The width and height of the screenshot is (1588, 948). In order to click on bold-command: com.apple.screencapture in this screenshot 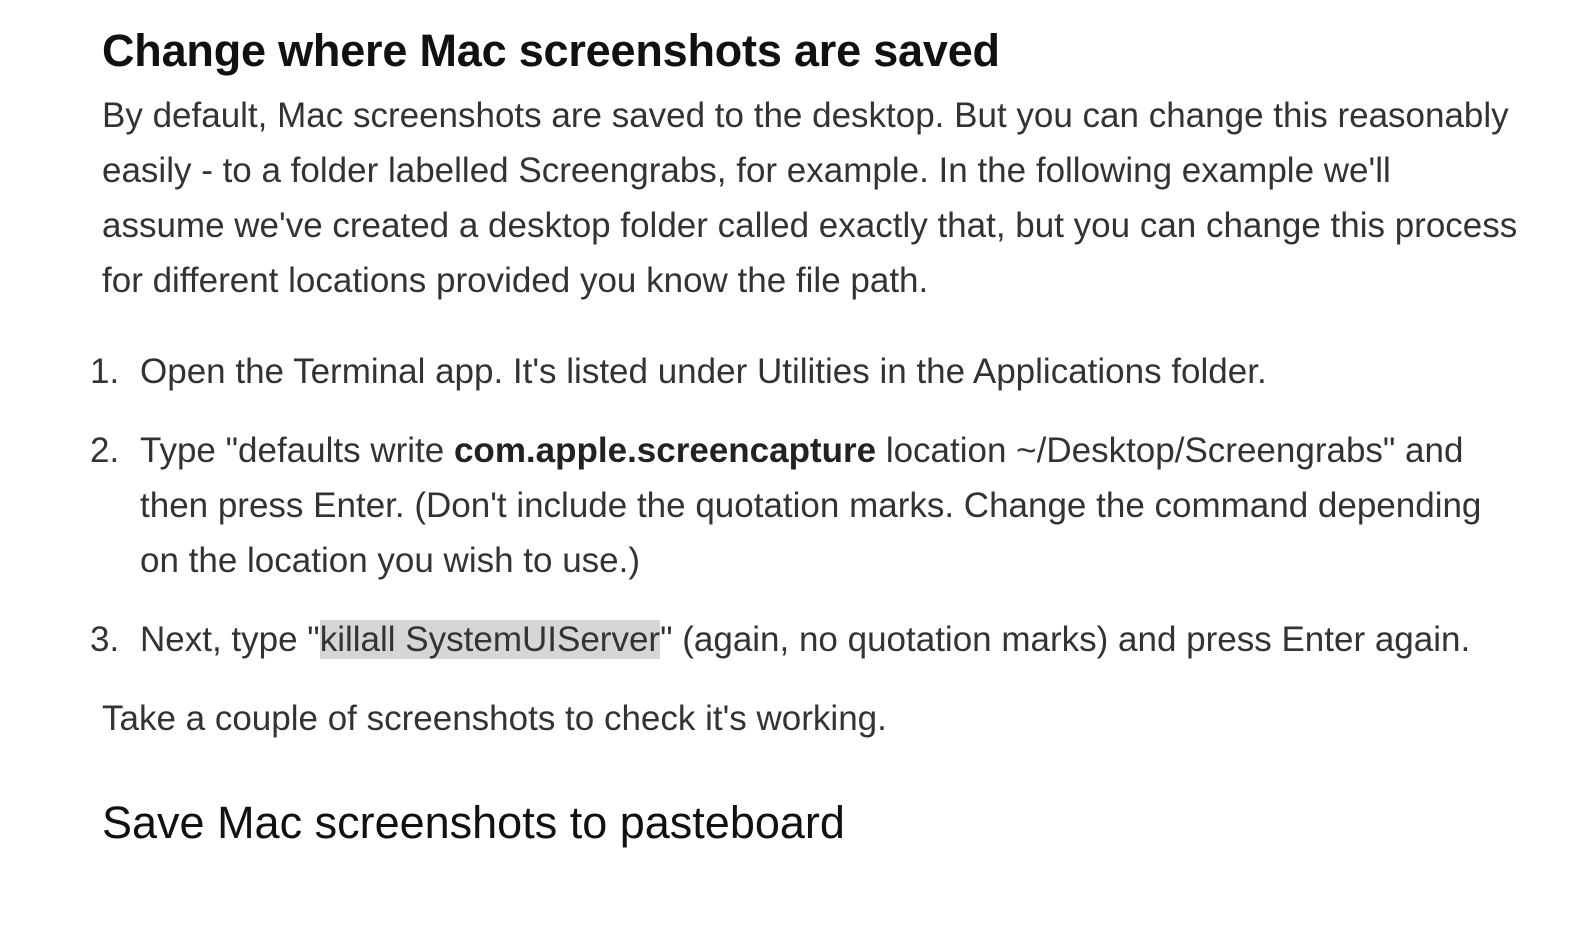, I will do `click(665, 450)`.